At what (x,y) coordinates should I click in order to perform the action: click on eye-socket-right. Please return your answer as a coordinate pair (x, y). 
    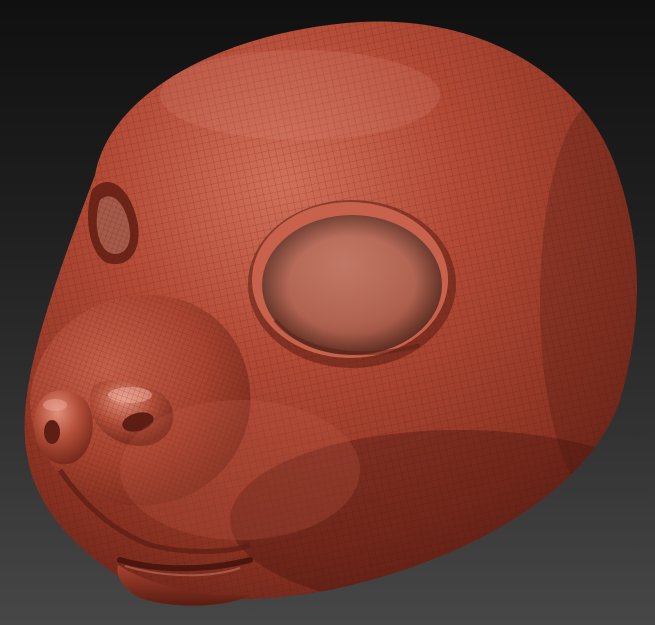
    Looking at the image, I should click on (352, 284).